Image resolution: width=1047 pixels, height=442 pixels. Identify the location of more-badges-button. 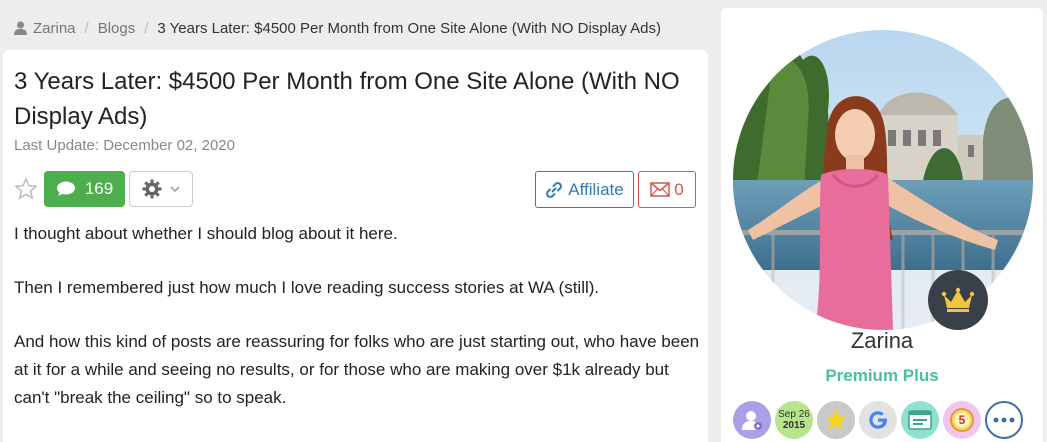
(1004, 420).